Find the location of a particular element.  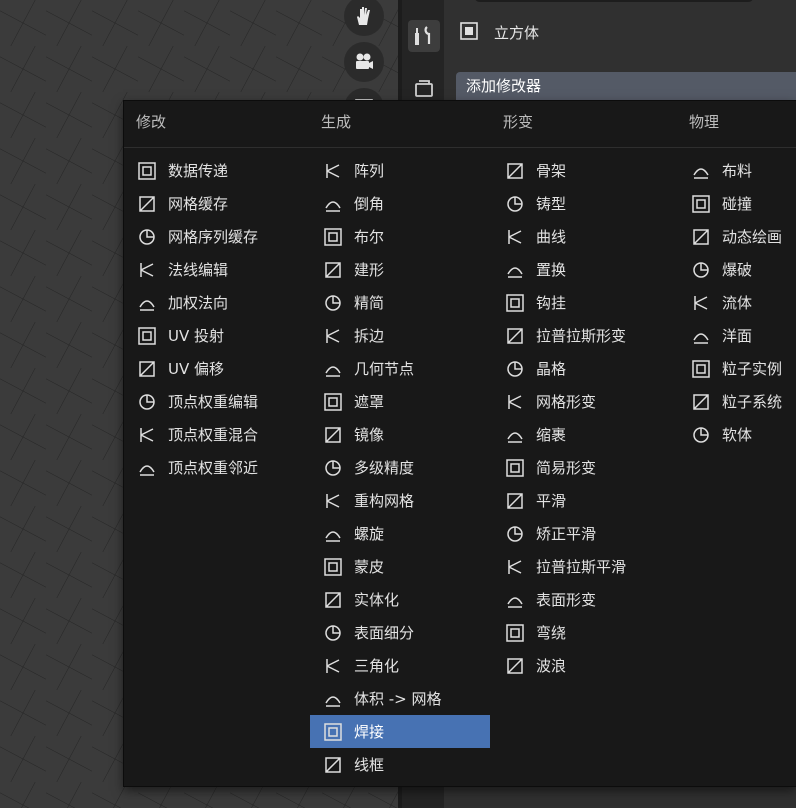

menu-item-decimate: 精简 is located at coordinates (400, 302).